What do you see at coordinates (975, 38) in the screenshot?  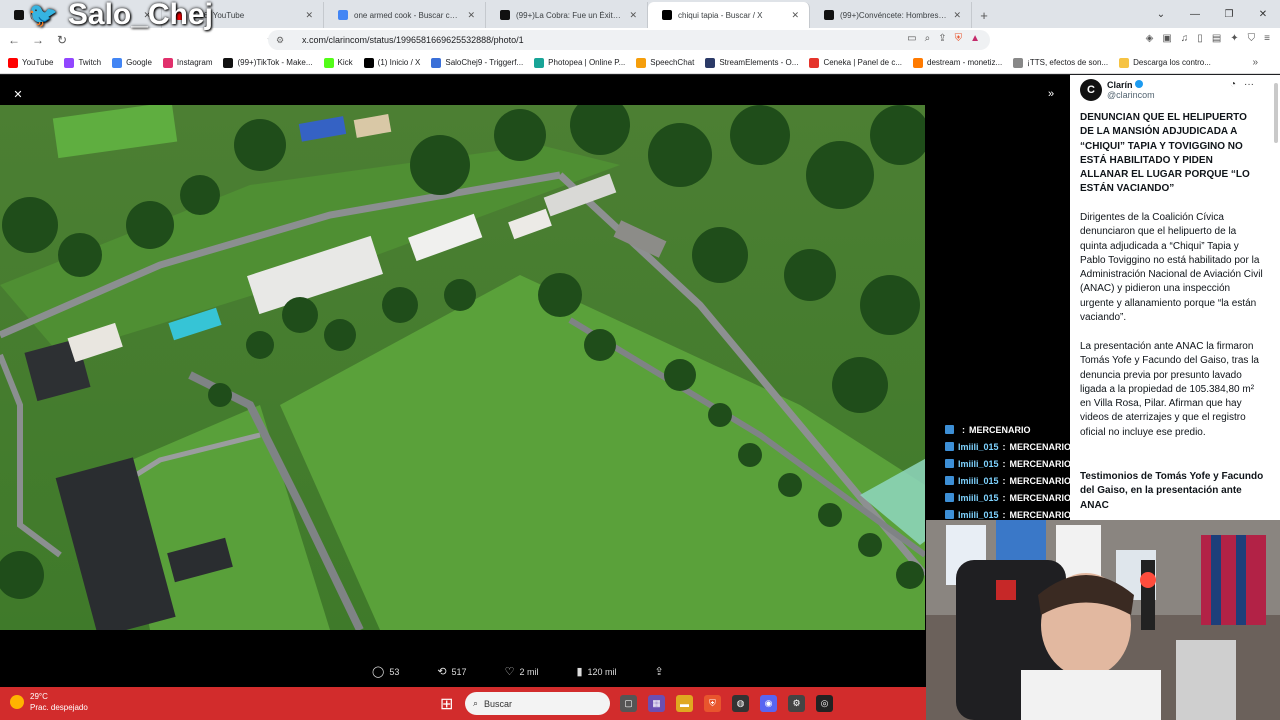 I see `brave-rewards-icon: ▲` at bounding box center [975, 38].